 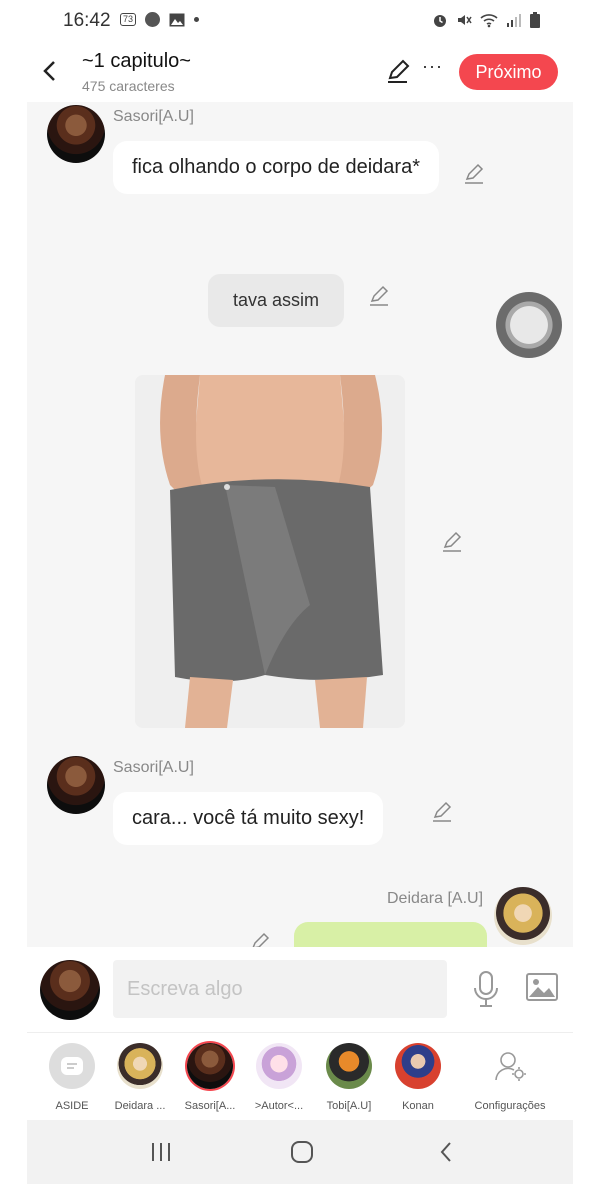 I want to click on recent-apps-button, so click(x=161, y=1152).